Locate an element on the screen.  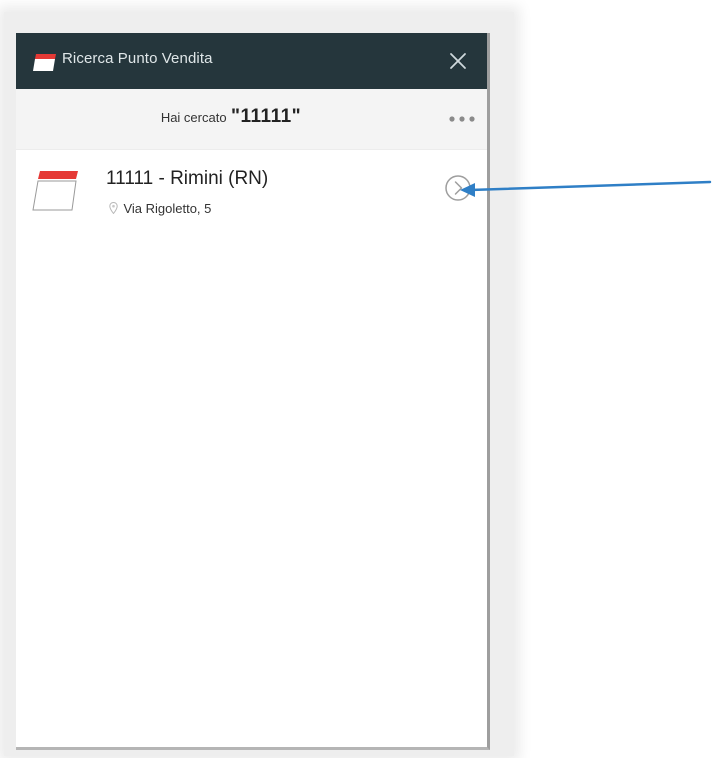
store-address-line: Via Rigoletto, 5 is located at coordinates (160, 209).